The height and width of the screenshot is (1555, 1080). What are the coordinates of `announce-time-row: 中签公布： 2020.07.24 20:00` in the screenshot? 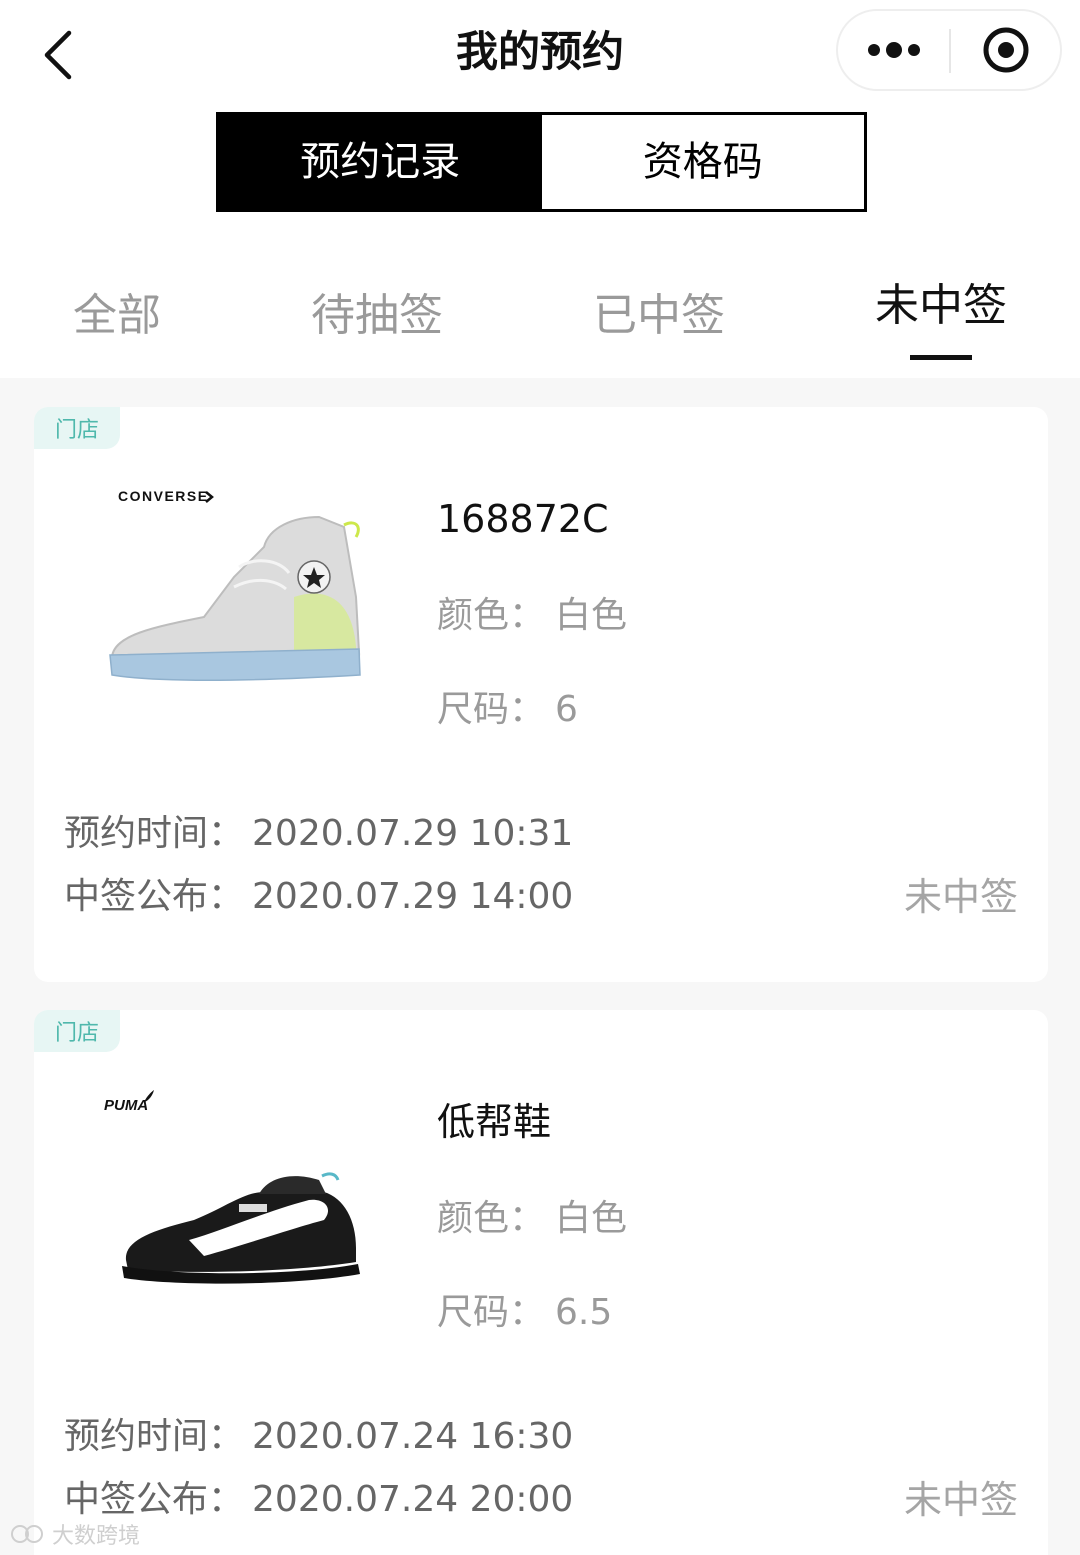 It's located at (318, 1500).